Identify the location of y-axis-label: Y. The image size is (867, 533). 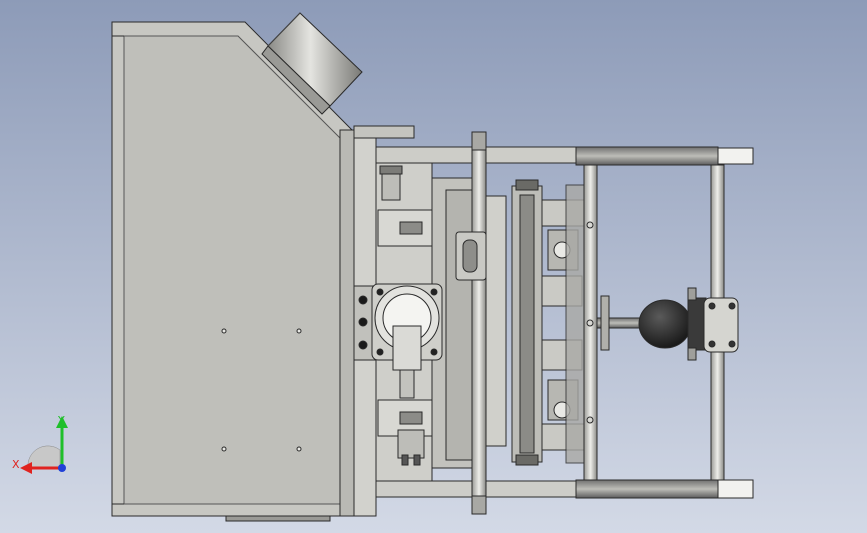
(61, 420).